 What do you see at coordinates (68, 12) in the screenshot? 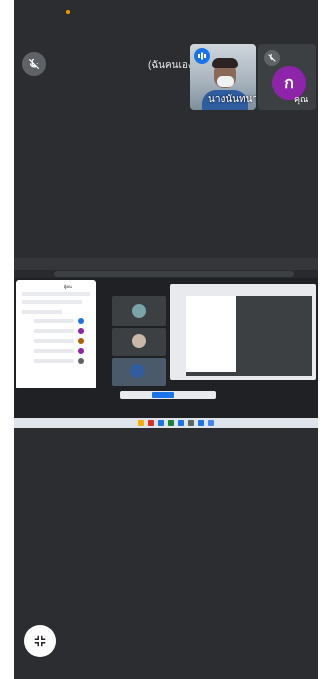
I see `recording-dot` at bounding box center [68, 12].